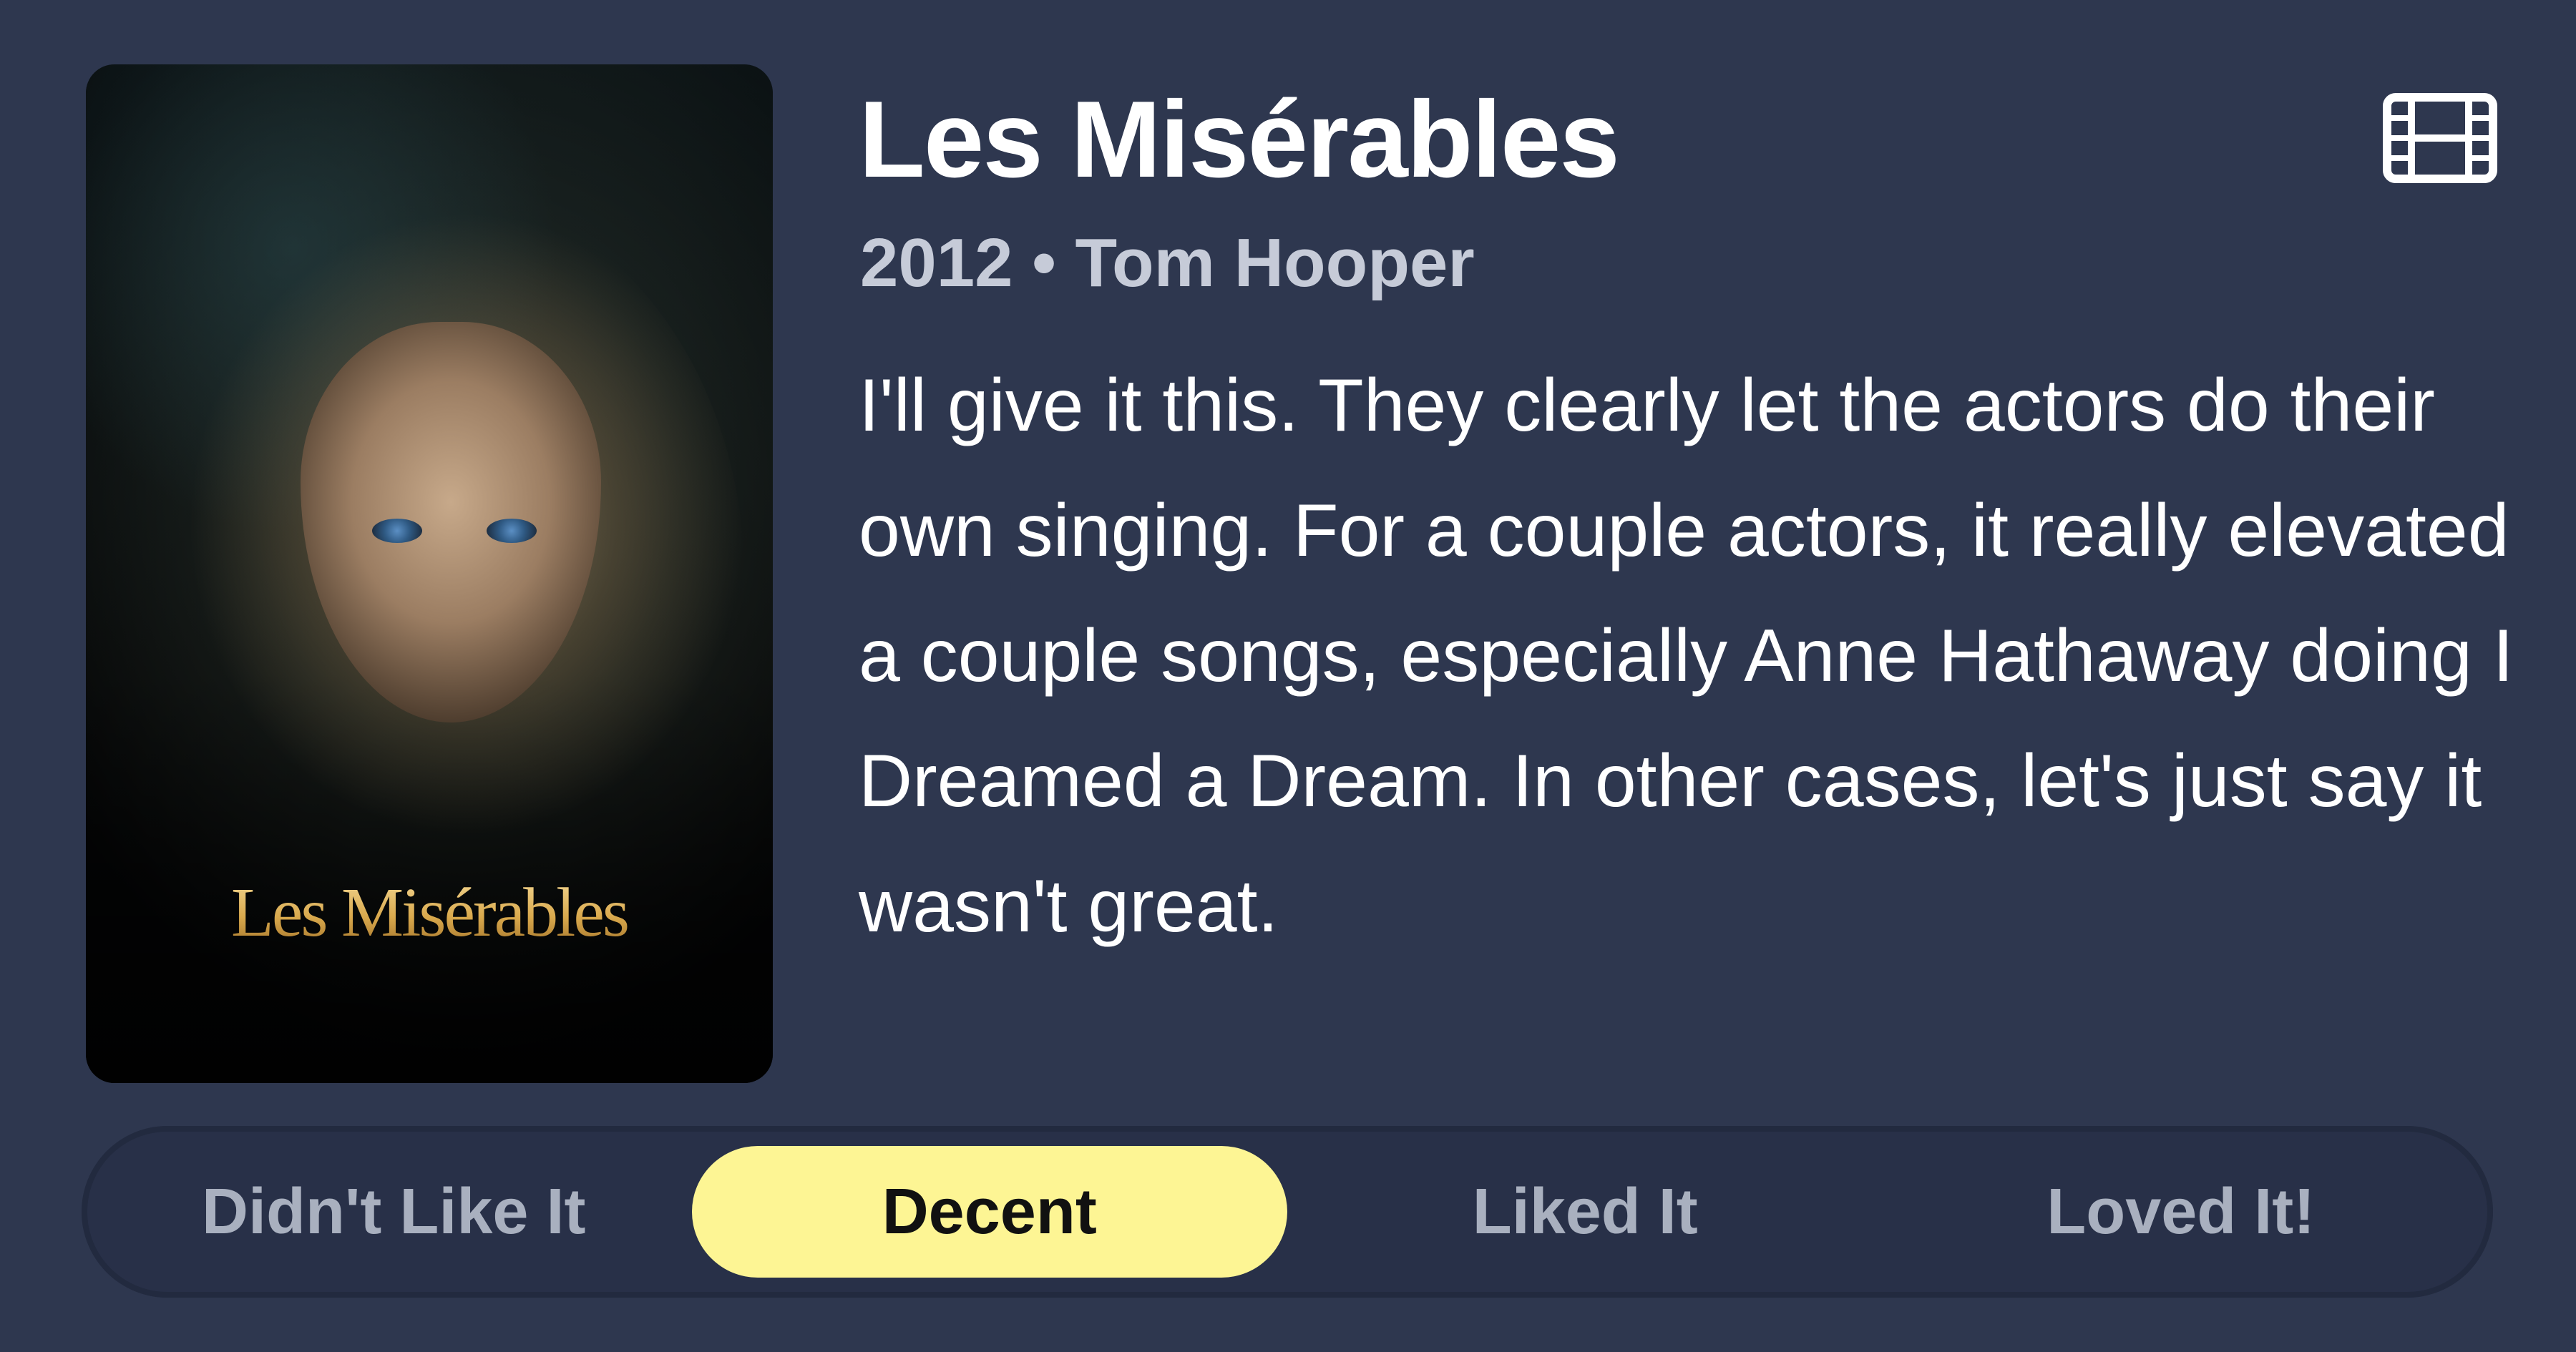 This screenshot has width=2576, height=1352. Describe the element at coordinates (2440, 138) in the screenshot. I see `film-icon` at that location.